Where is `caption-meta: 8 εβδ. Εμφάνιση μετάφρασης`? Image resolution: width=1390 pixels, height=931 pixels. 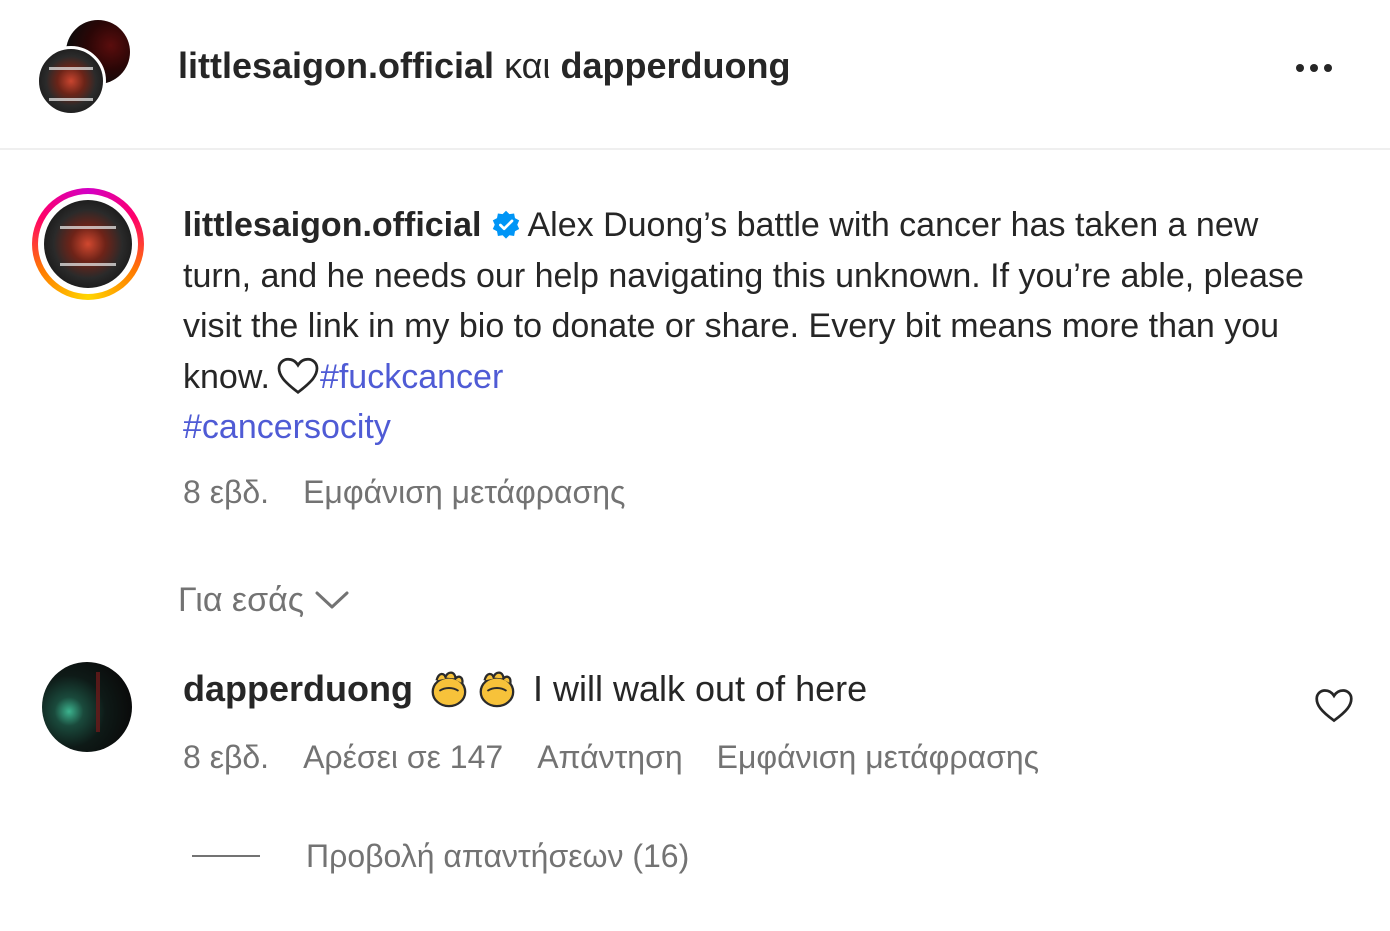 caption-meta: 8 εβδ. Εμφάνιση μετάφρασης is located at coordinates (421, 492).